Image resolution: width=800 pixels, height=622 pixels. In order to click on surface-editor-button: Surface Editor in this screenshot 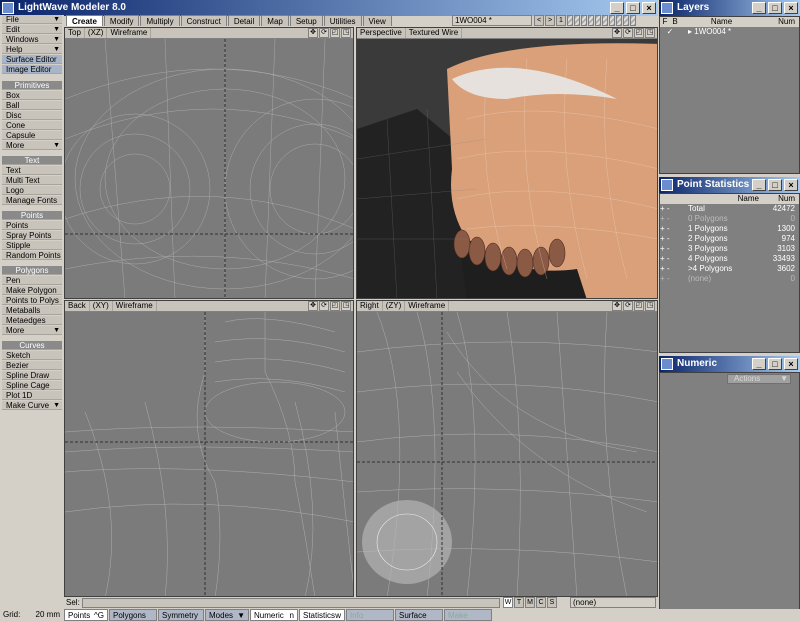, I will do `click(32, 59)`.